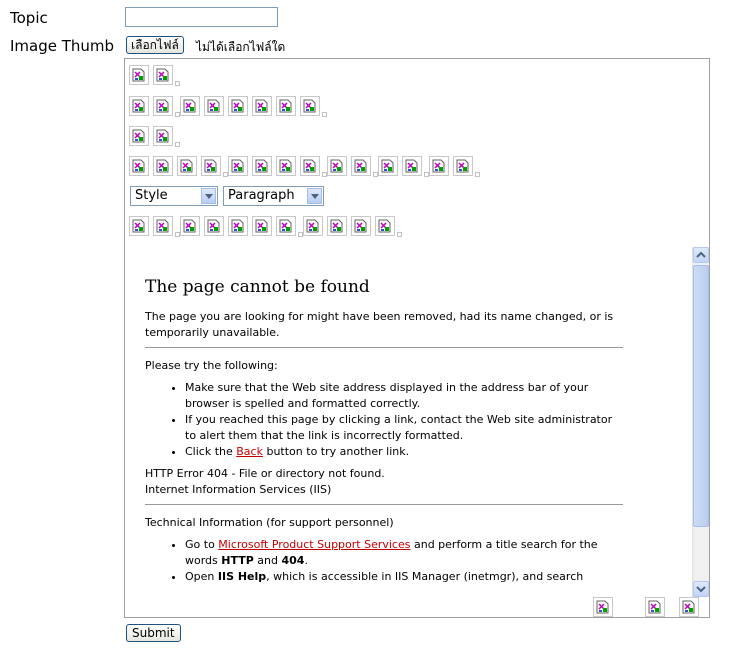  Describe the element at coordinates (701, 396) in the screenshot. I see `scroll-thumb` at that location.